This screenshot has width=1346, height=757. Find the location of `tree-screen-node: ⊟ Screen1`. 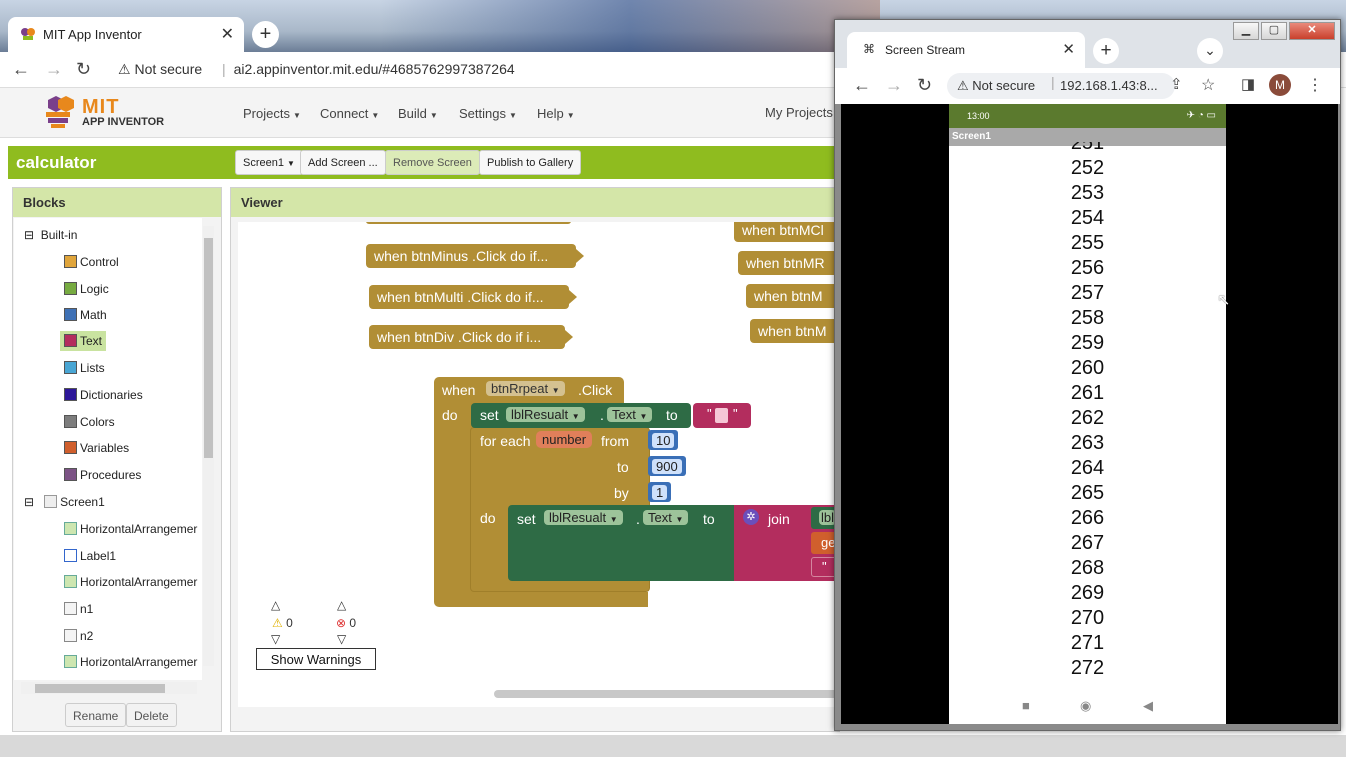

tree-screen-node: ⊟ Screen1 is located at coordinates (64, 502).